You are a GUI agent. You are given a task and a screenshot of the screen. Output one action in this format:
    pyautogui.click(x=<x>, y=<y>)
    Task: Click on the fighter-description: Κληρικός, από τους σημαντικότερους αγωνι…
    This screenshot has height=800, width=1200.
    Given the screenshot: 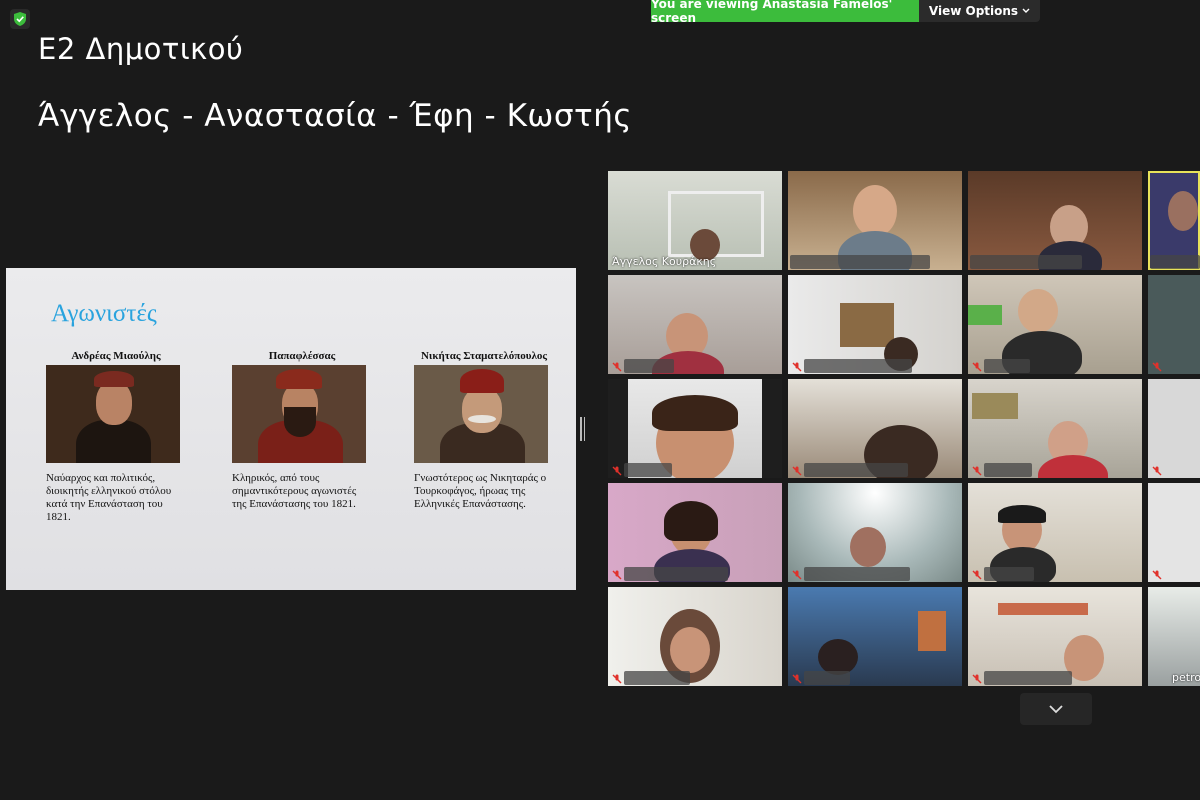 What is the action you would take?
    pyautogui.click(x=294, y=491)
    